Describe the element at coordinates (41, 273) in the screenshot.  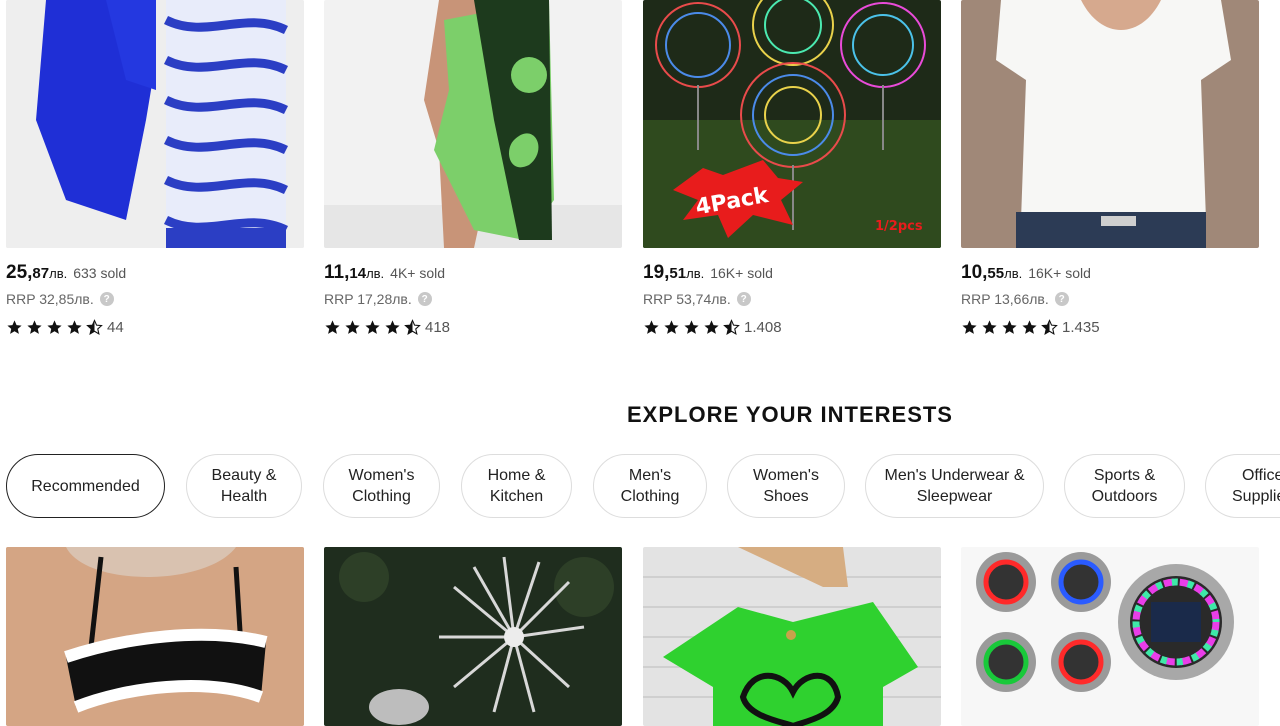
I see `price-cents: 87` at that location.